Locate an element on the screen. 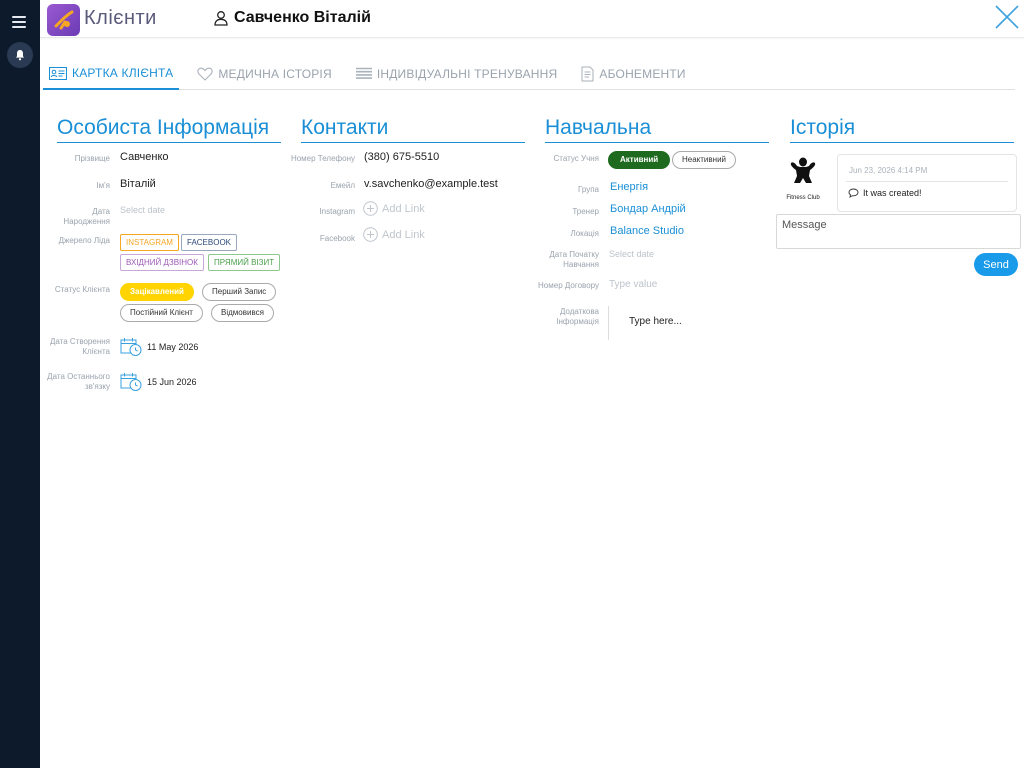 The height and width of the screenshot is (768, 1024). tab-label: КАРТКА КЛІЄНТА is located at coordinates (123, 73).